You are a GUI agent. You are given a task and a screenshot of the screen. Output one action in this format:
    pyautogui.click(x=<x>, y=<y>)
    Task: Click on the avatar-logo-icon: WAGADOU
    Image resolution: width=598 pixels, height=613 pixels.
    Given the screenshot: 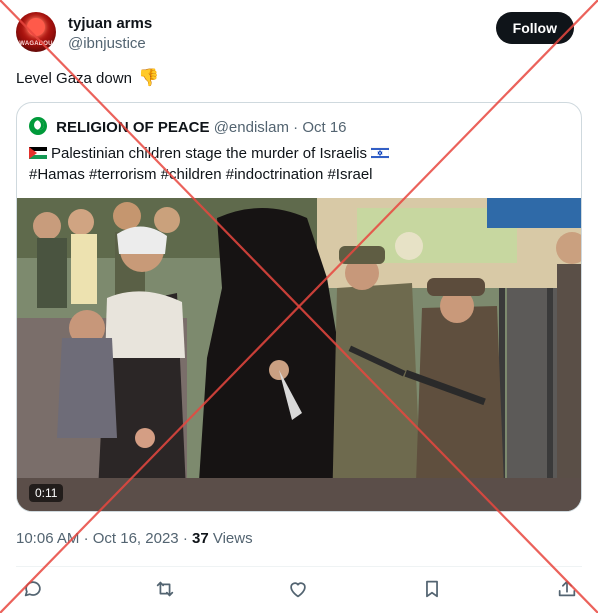 What is the action you would take?
    pyautogui.click(x=36, y=44)
    